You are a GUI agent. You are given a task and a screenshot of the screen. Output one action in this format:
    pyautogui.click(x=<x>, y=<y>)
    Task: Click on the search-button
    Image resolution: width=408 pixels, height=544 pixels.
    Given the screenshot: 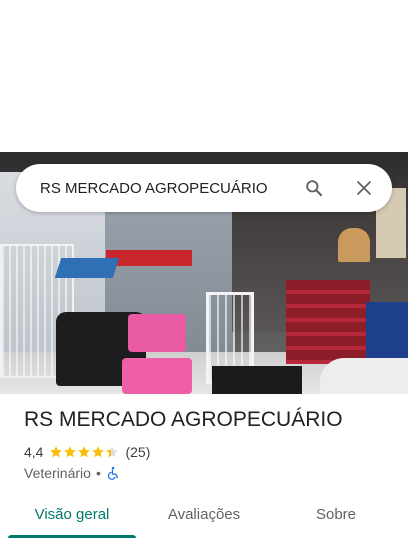 What is the action you would take?
    pyautogui.click(x=314, y=188)
    